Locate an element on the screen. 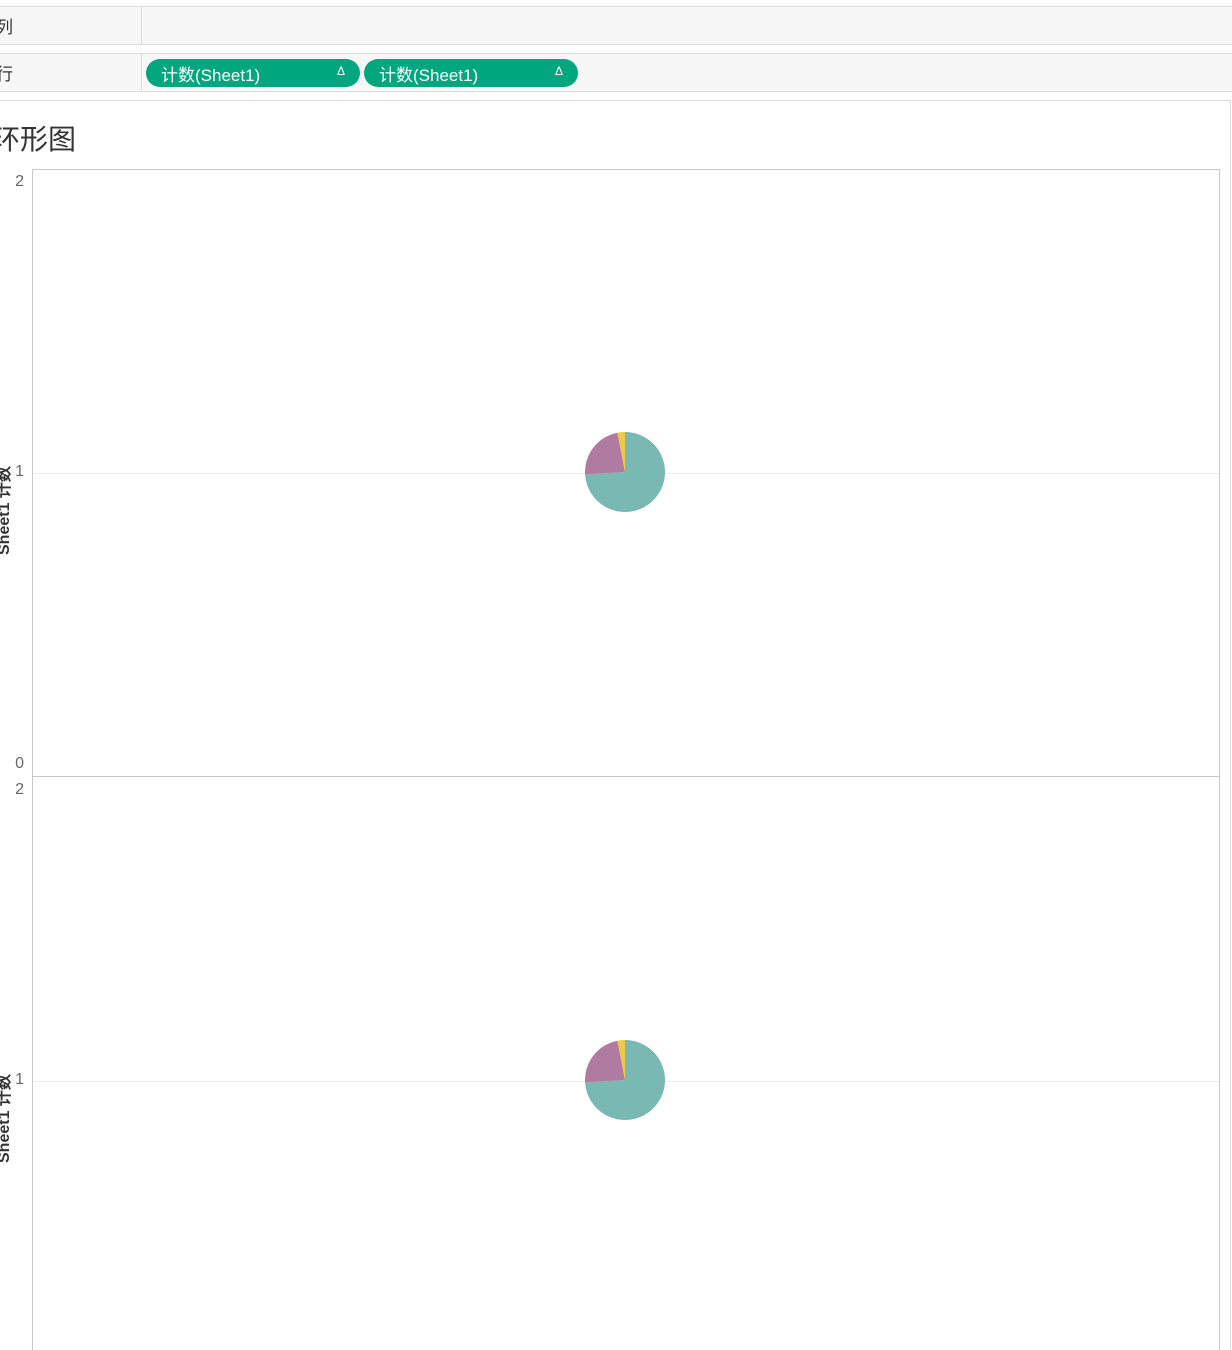  rows-shelf: 行 计数(Sheet1) Δ 计数(Sheet1) Δ is located at coordinates (616, 72).